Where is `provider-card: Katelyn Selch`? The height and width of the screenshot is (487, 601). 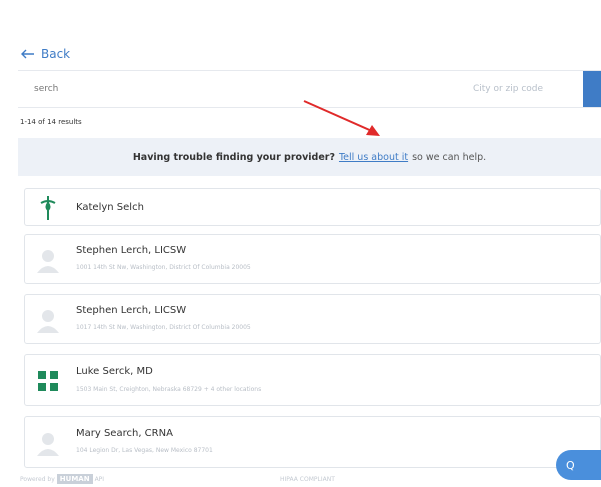
provider-card: Katelyn Selch is located at coordinates (312, 207).